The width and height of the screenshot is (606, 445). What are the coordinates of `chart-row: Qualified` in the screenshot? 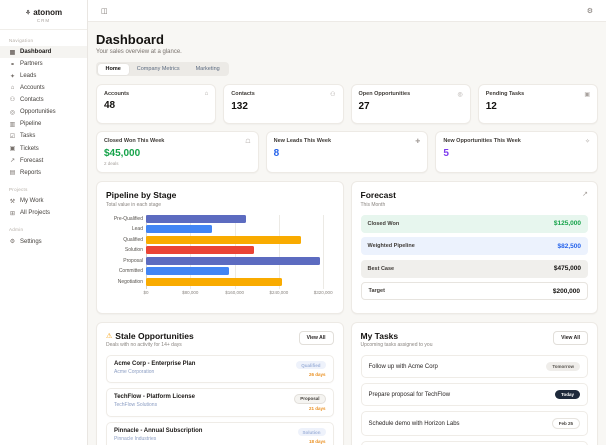 It's located at (220, 239).